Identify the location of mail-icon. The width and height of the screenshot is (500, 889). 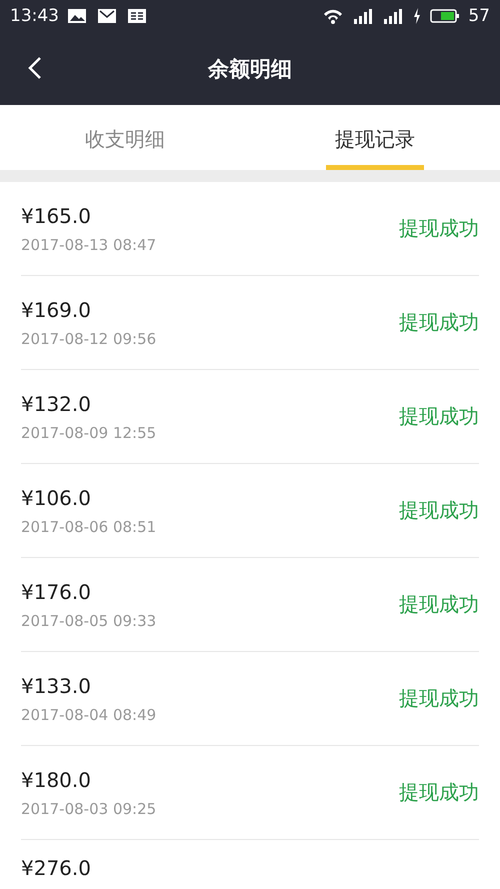
(108, 16).